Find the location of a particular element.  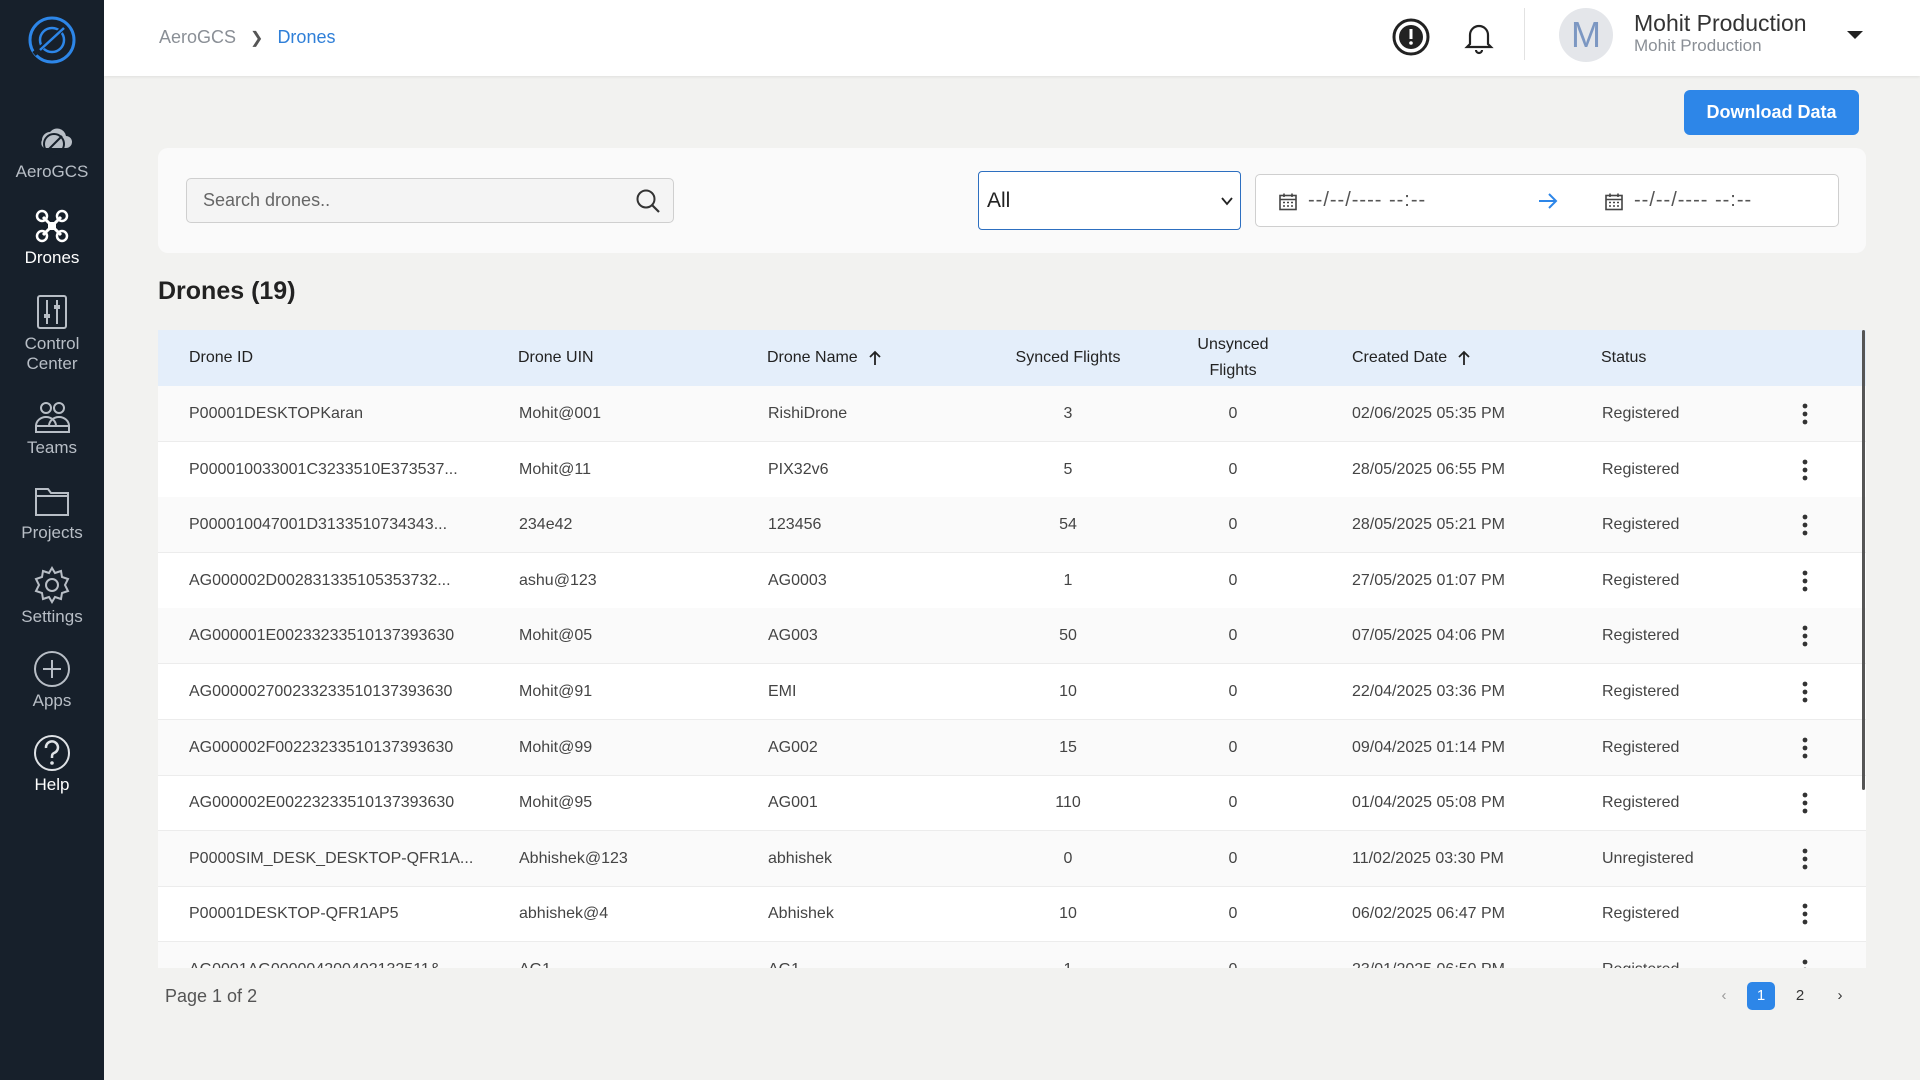

next-page-icon: › is located at coordinates (1840, 996).